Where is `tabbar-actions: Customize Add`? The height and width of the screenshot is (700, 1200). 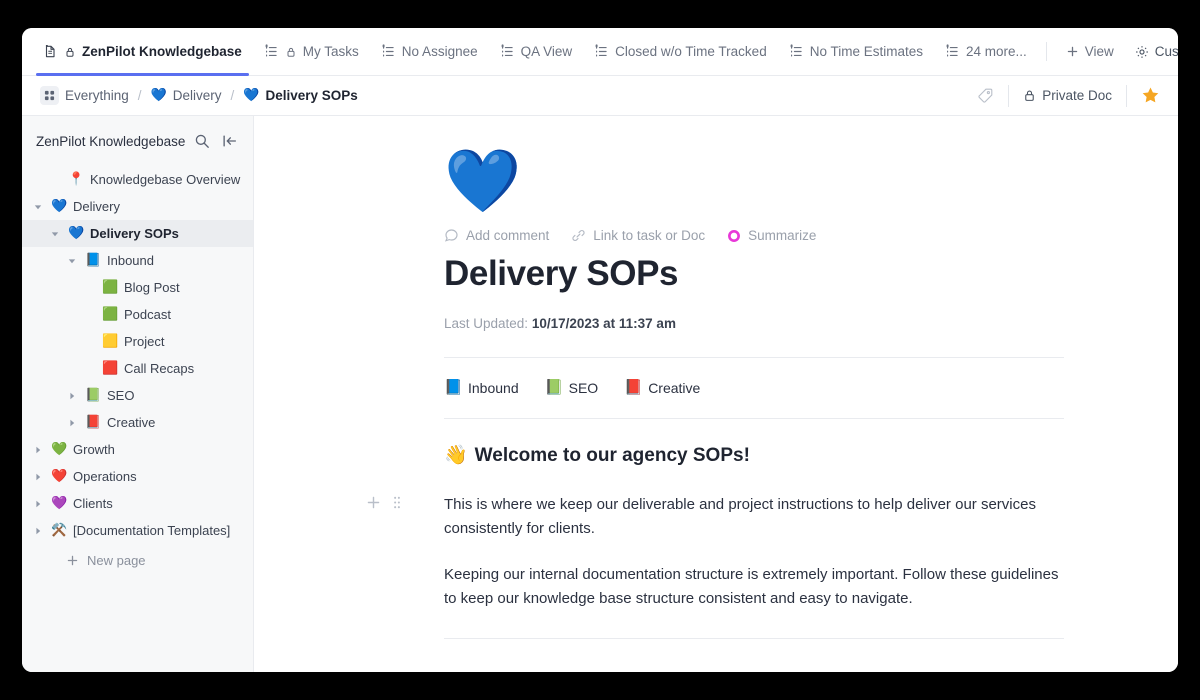
tabbar-actions: Customize Add is located at coordinates (1151, 51).